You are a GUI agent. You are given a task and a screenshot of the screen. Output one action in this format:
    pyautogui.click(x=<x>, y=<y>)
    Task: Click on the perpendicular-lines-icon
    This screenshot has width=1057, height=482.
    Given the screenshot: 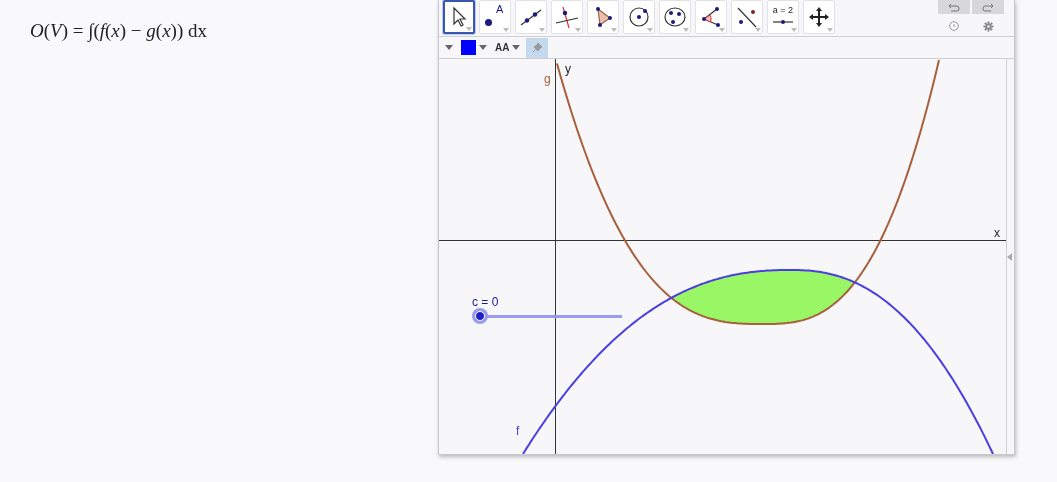 What is the action you would take?
    pyautogui.click(x=567, y=17)
    